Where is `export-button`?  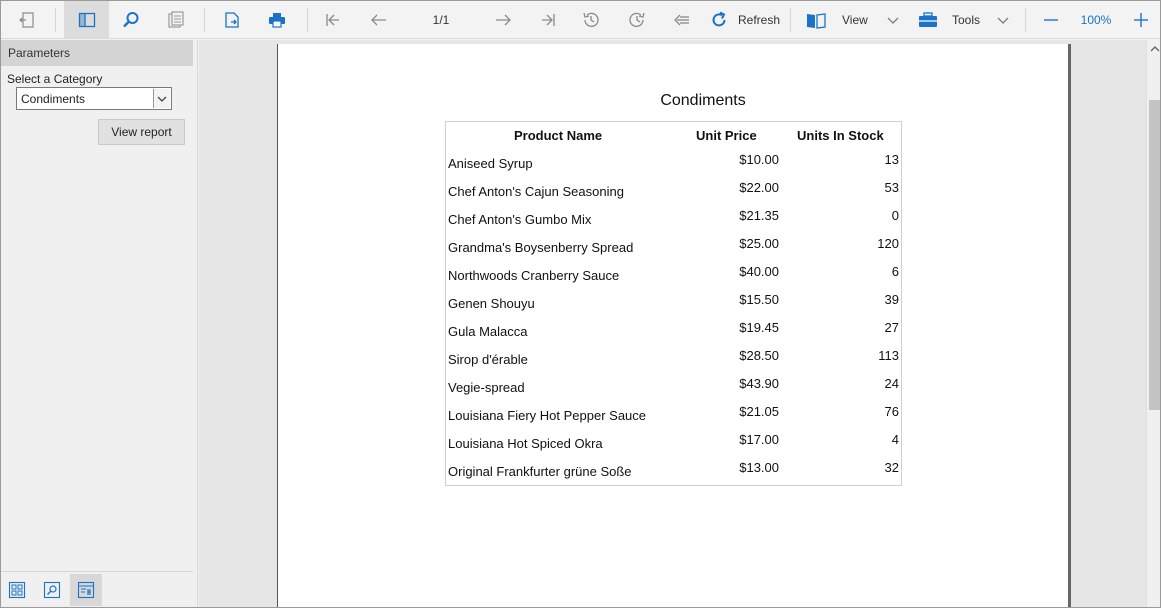 export-button is located at coordinates (232, 20).